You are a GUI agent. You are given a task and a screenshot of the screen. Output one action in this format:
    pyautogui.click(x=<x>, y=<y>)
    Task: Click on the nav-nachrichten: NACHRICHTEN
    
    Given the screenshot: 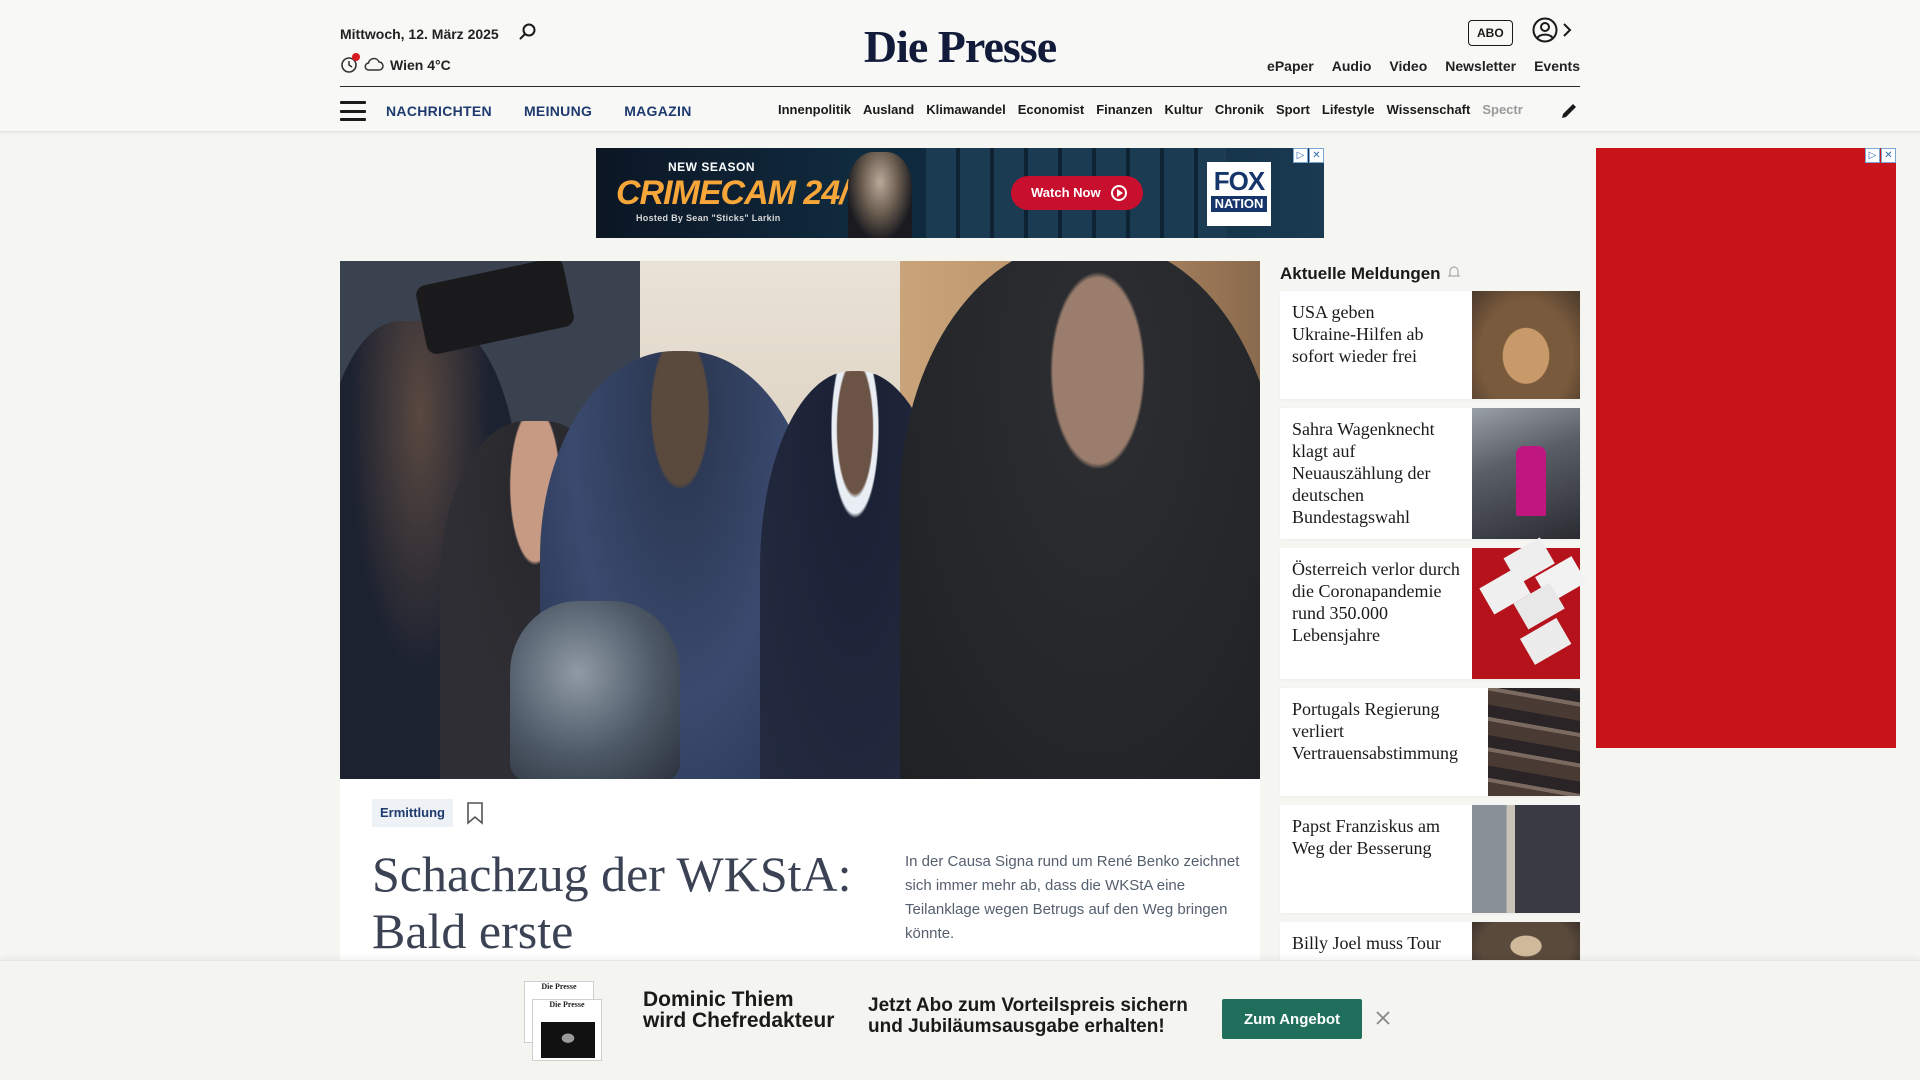 What is the action you would take?
    pyautogui.click(x=439, y=111)
    